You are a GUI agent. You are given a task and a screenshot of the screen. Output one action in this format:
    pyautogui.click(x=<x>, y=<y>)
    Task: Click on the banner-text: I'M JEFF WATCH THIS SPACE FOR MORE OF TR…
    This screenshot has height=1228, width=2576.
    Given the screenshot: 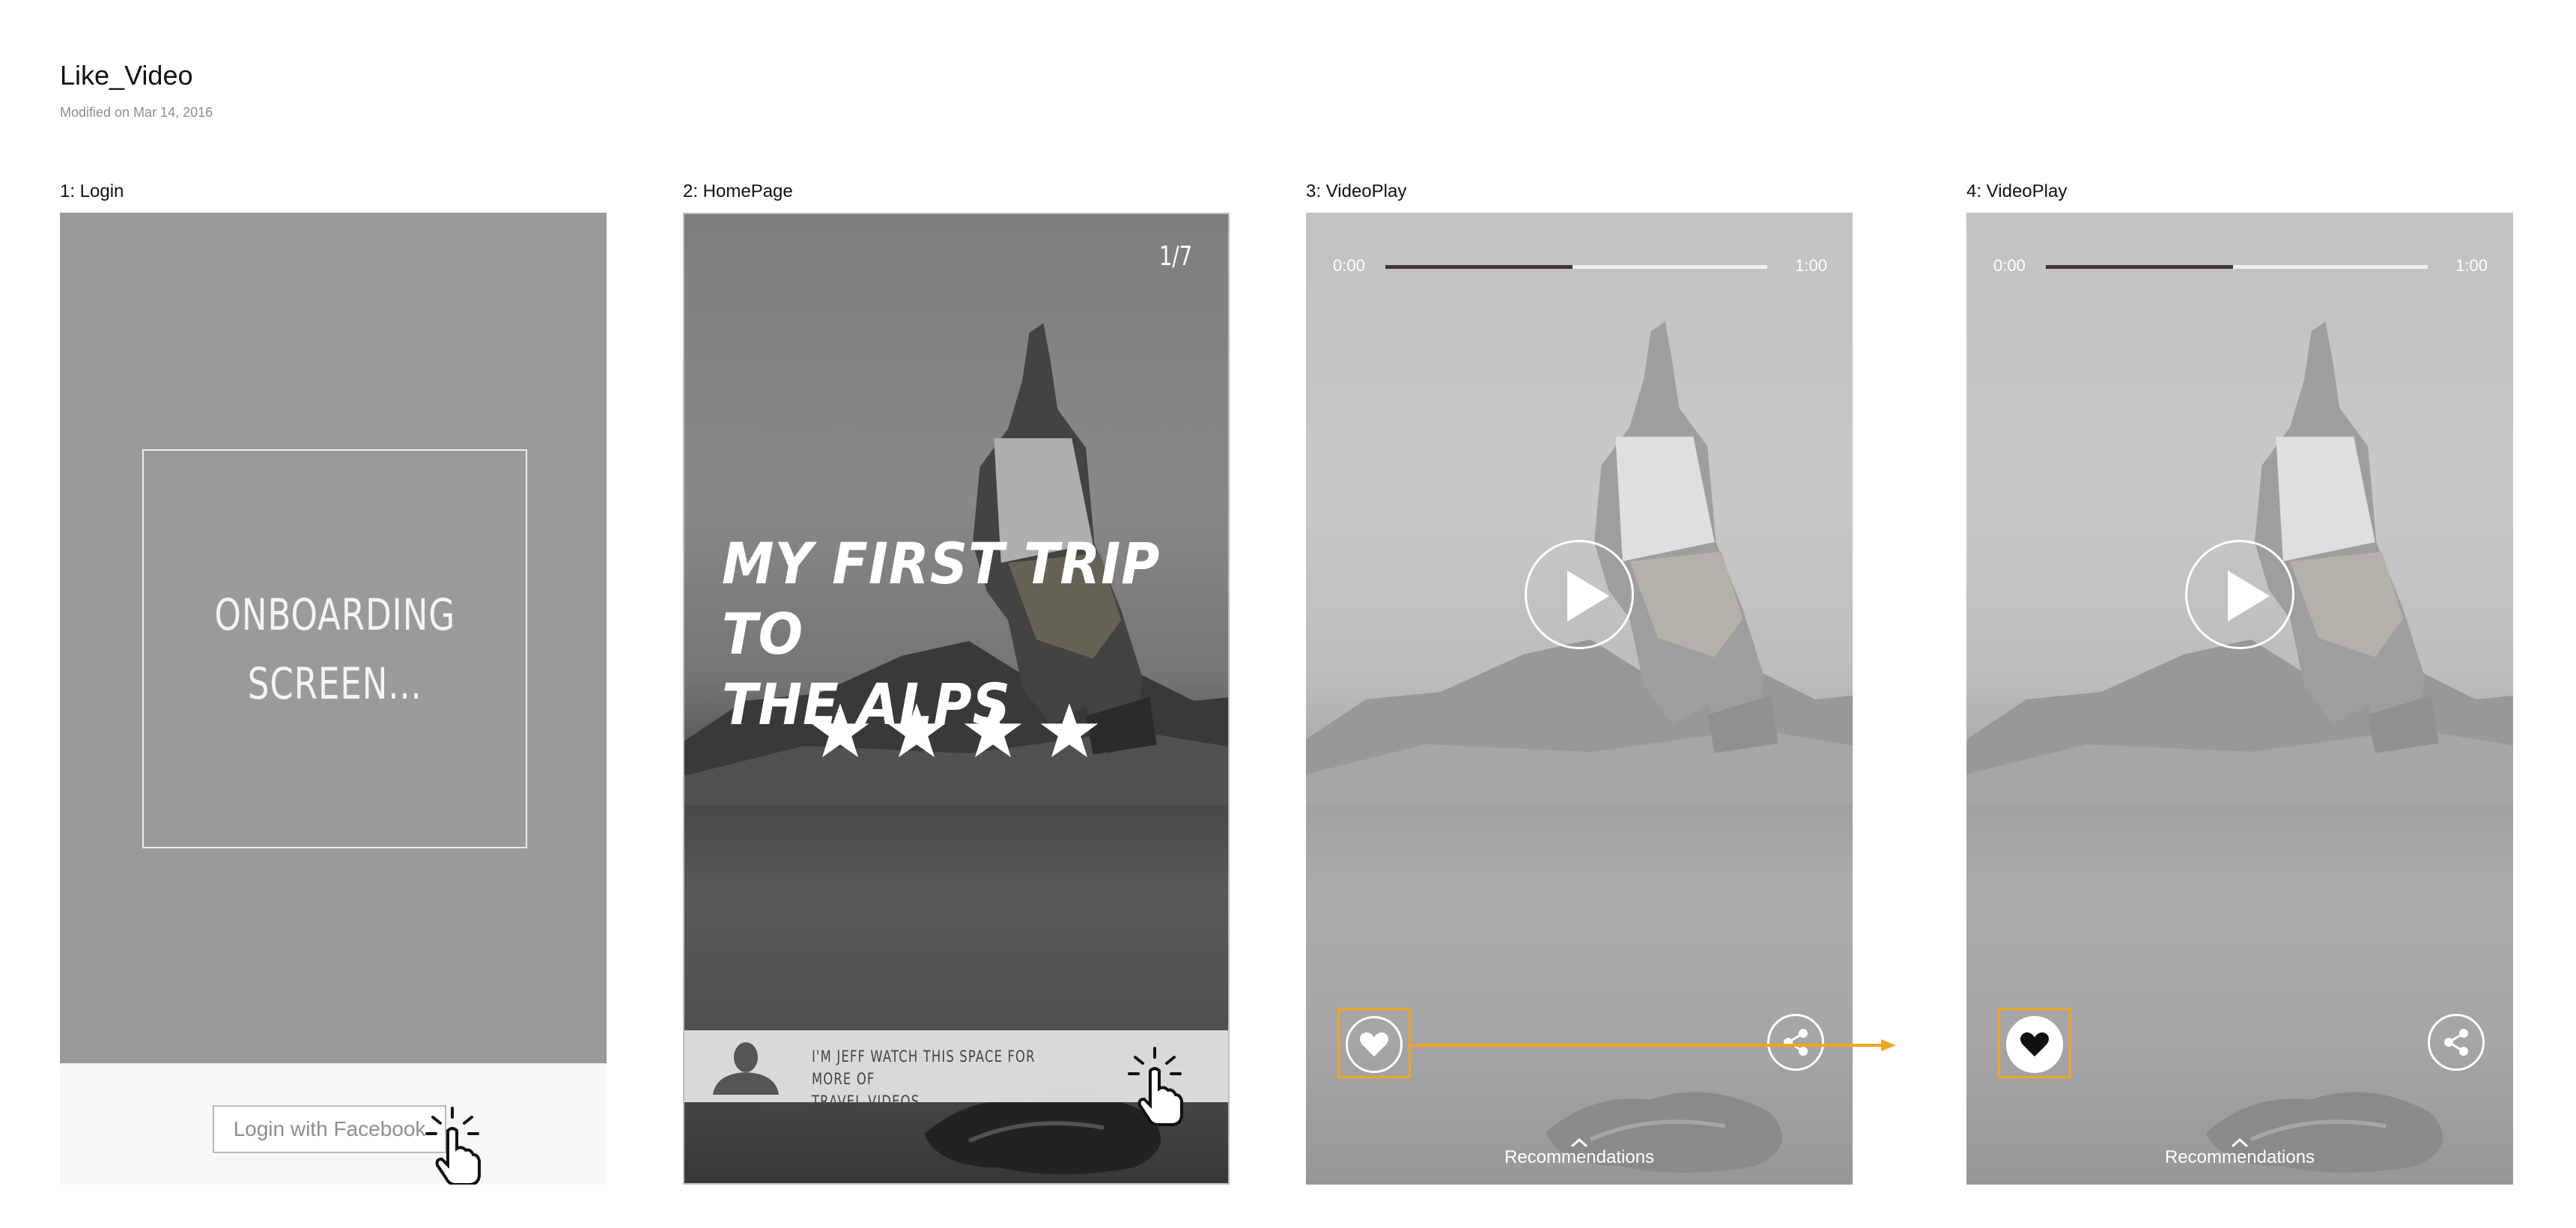 What is the action you would take?
    pyautogui.click(x=924, y=1079)
    